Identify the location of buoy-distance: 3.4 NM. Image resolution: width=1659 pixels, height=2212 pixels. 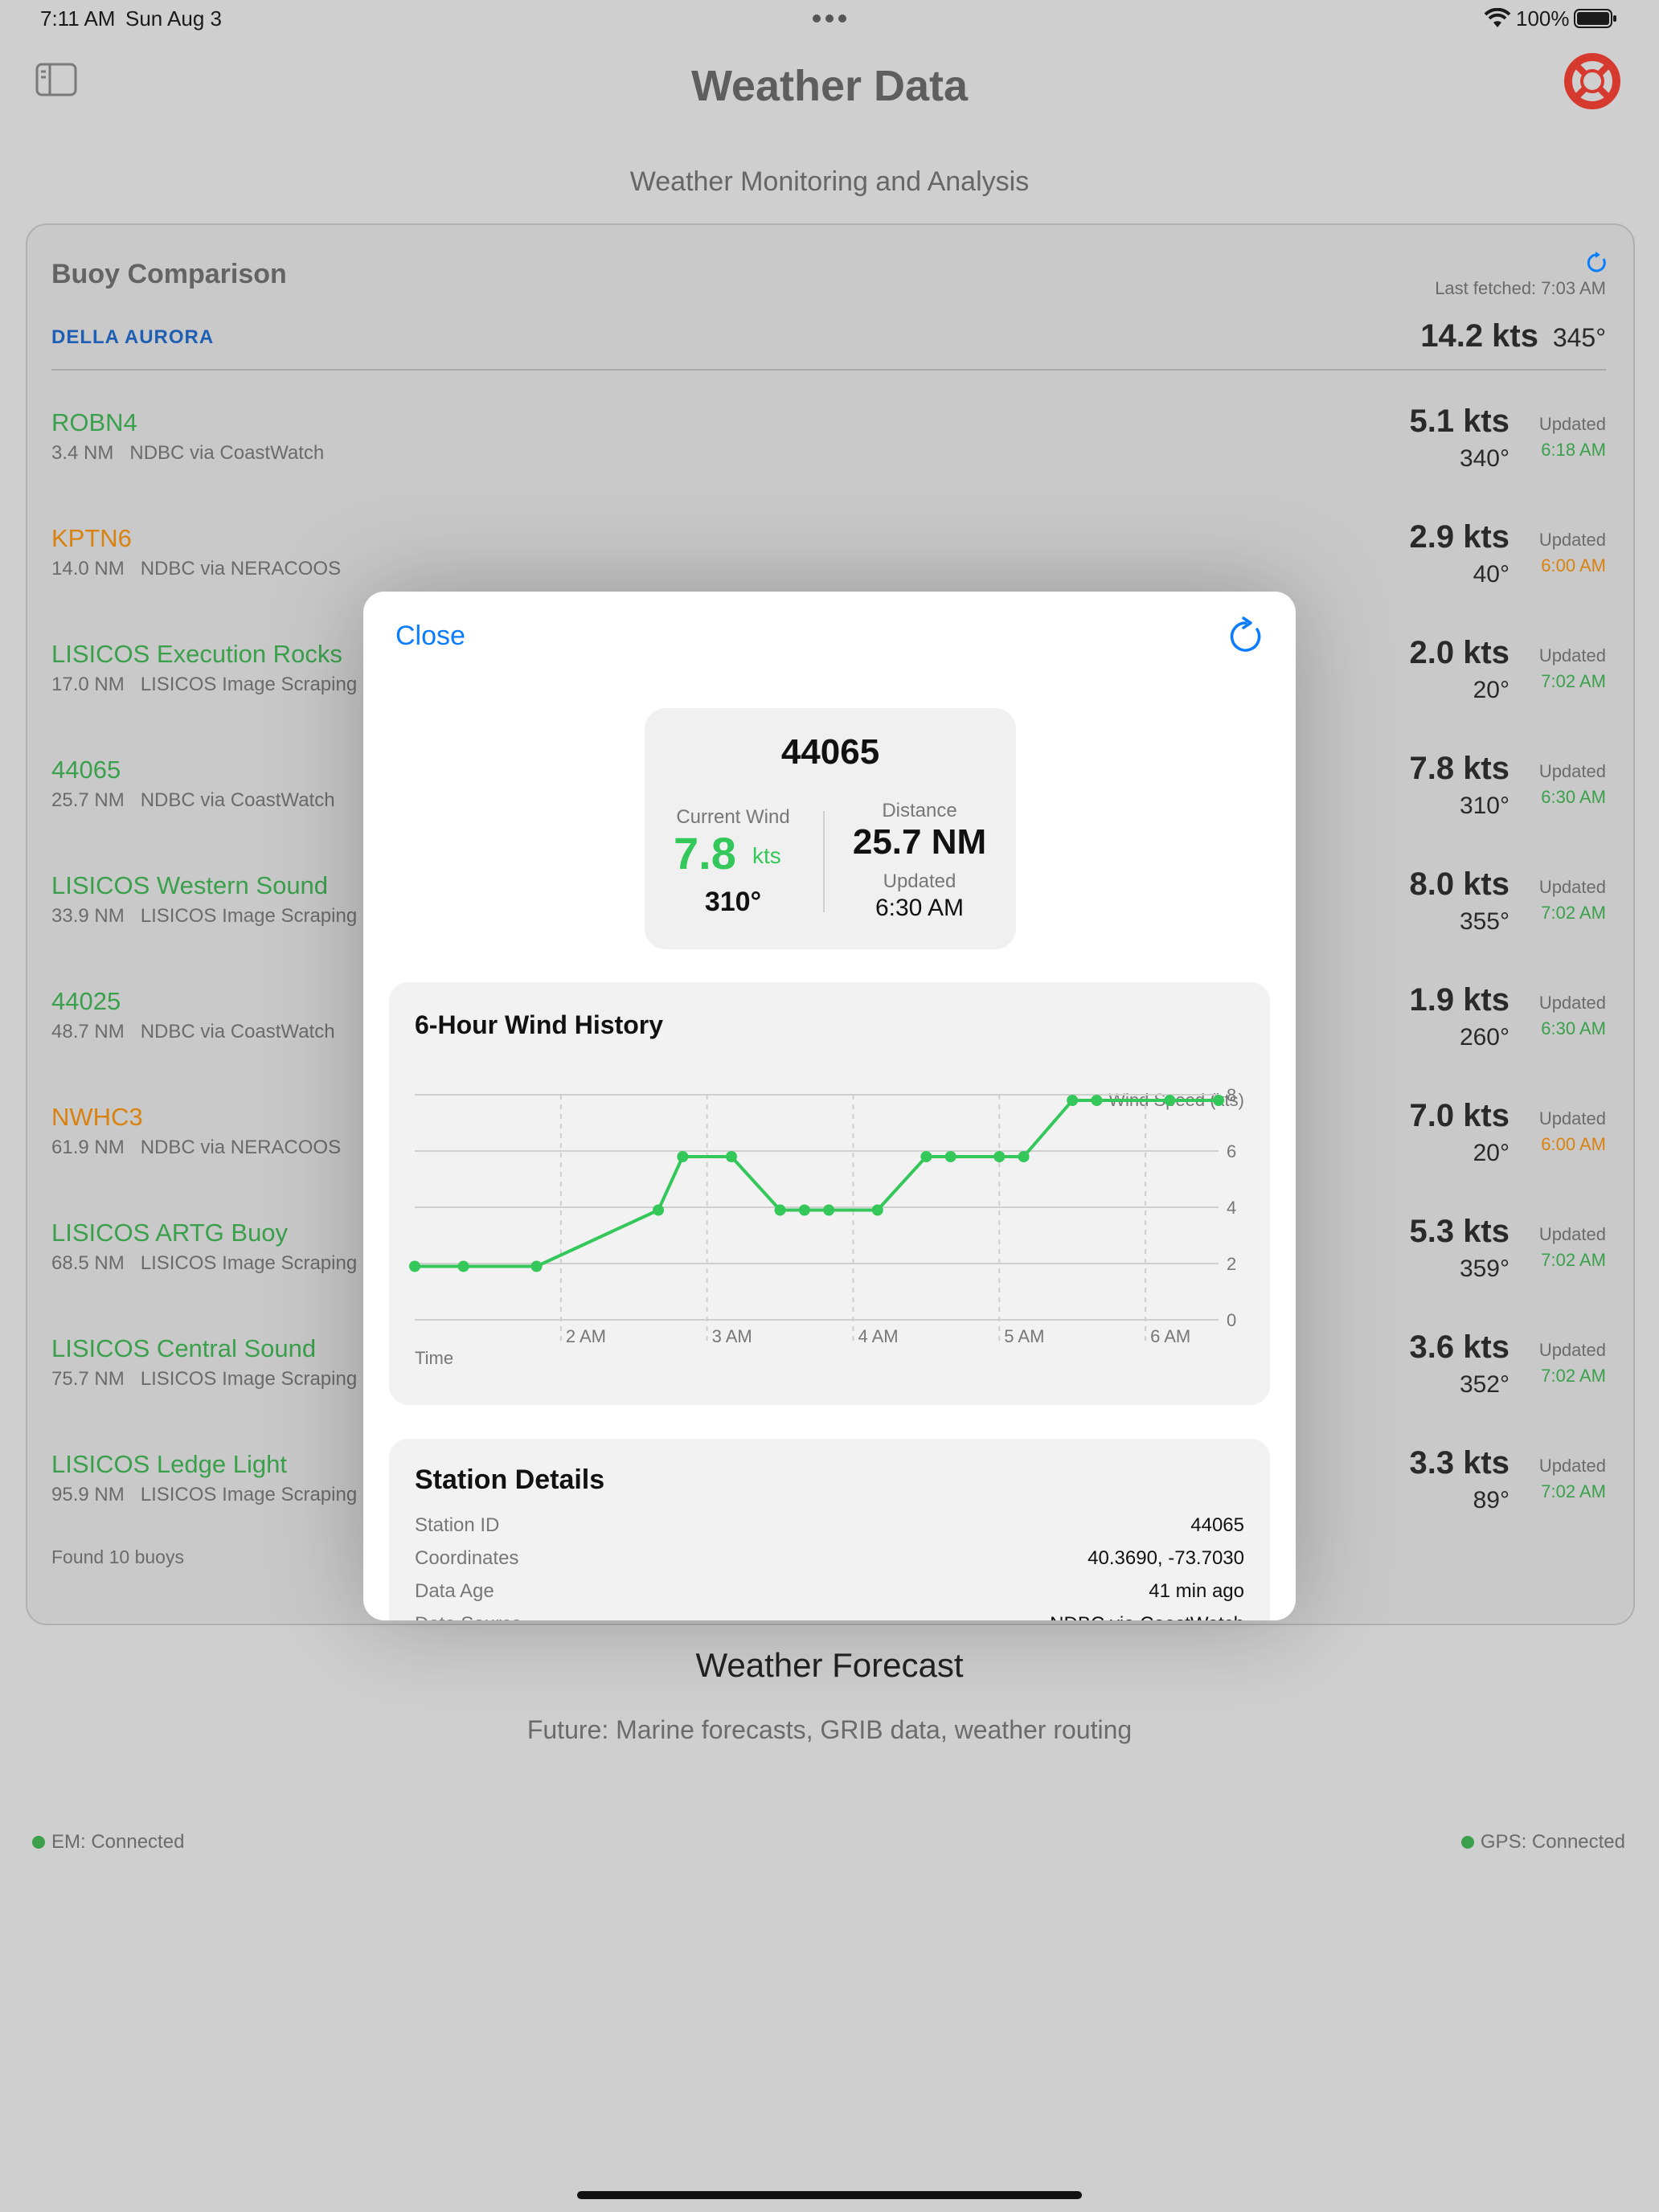
(82, 453).